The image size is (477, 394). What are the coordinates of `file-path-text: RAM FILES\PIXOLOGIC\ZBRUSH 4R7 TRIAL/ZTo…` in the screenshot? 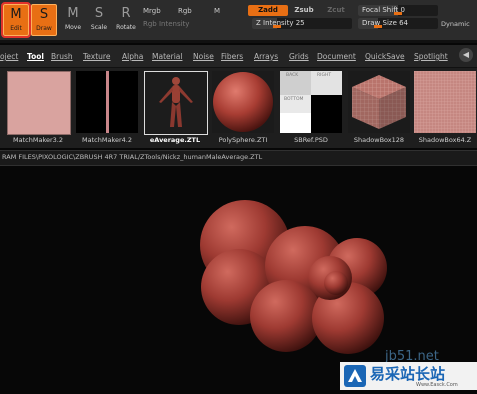 It's located at (132, 157).